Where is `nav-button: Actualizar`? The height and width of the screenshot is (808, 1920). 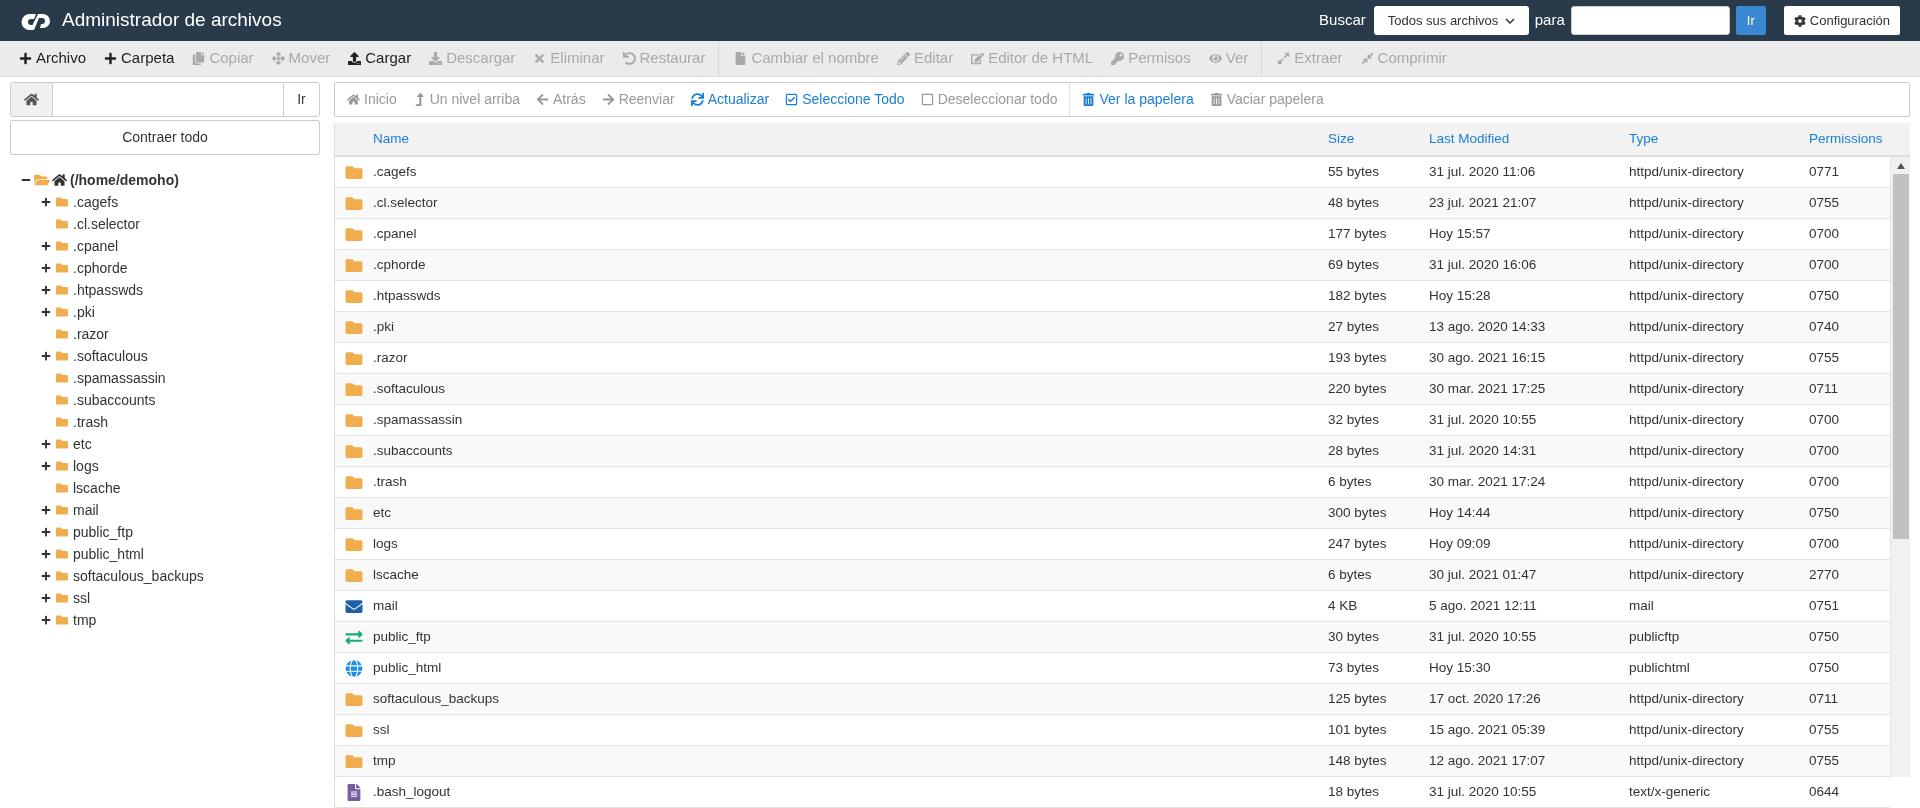
nav-button: Actualizar is located at coordinates (730, 99).